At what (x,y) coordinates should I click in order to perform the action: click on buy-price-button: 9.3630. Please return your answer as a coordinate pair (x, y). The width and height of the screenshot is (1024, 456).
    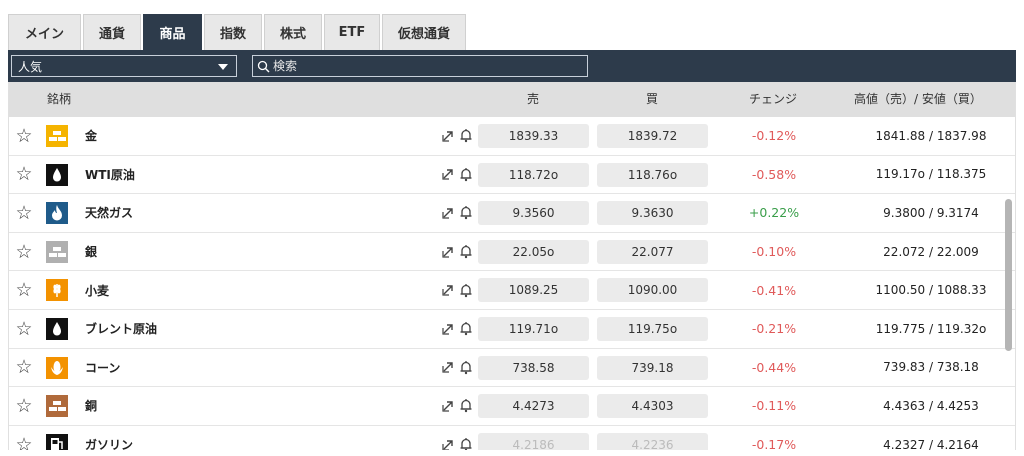
    Looking at the image, I should click on (652, 213).